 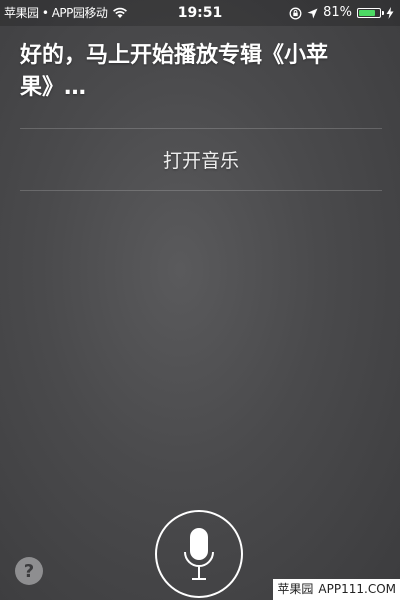 What do you see at coordinates (29, 571) in the screenshot?
I see `help-button: ?` at bounding box center [29, 571].